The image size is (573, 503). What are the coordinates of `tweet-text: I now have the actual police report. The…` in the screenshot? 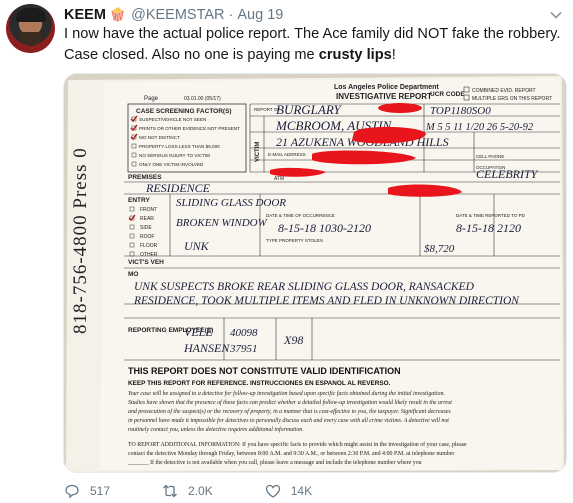 It's located at (312, 44).